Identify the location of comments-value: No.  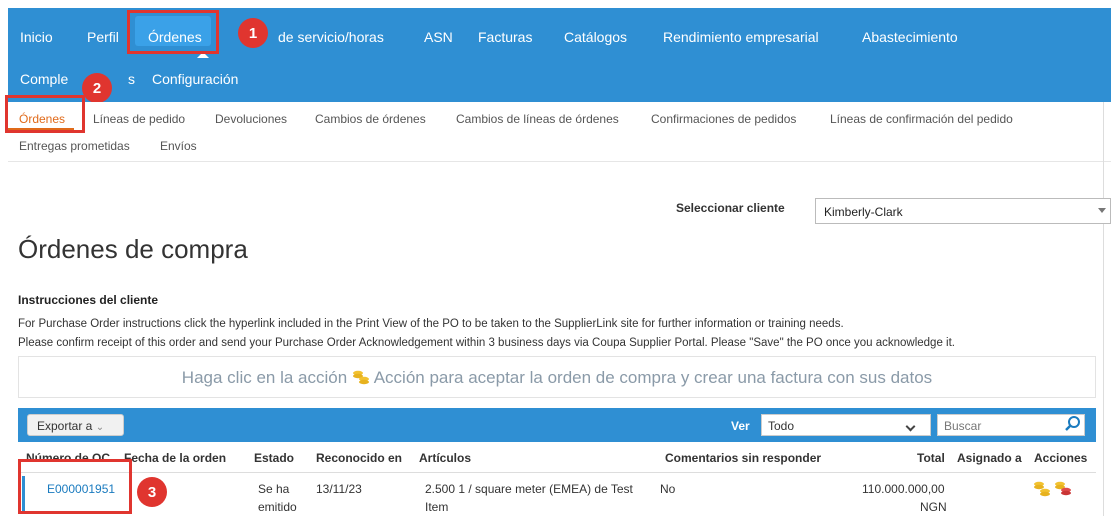
(668, 489).